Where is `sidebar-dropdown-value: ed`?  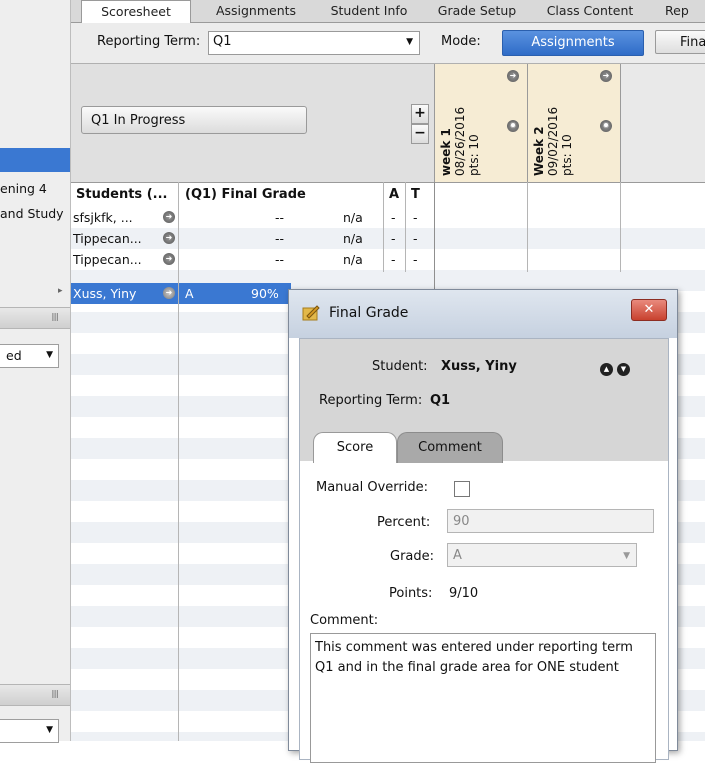
sidebar-dropdown-value: ed is located at coordinates (14, 355).